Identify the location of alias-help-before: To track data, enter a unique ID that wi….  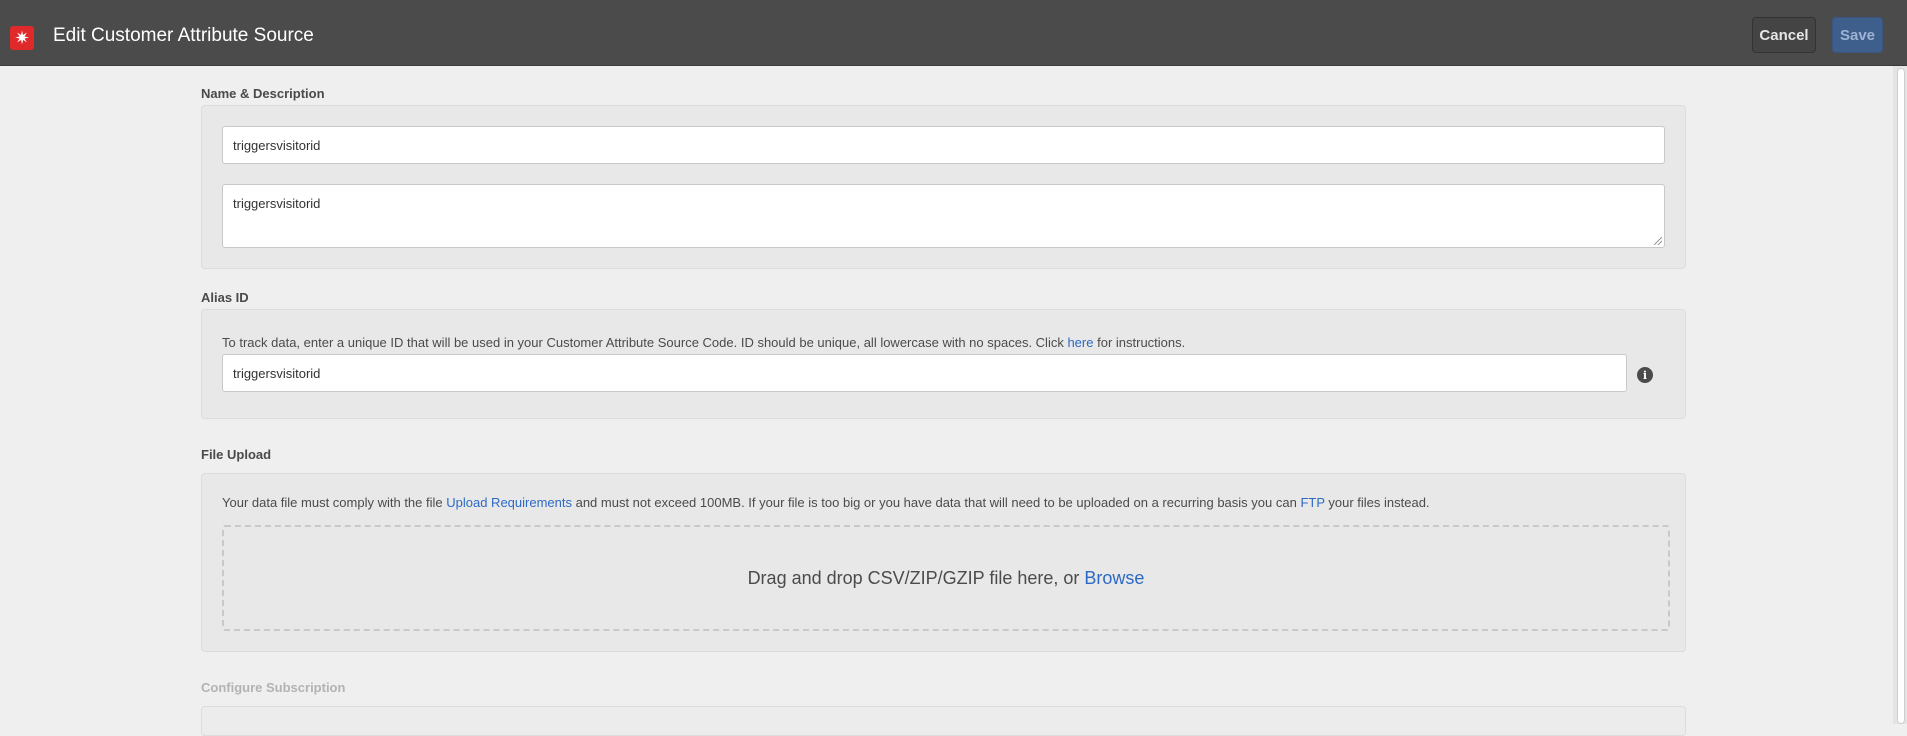
(645, 342).